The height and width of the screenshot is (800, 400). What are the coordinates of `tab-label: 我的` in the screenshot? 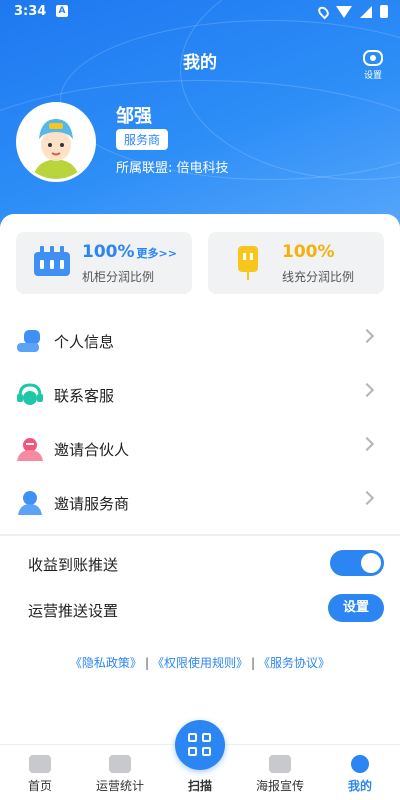 It's located at (359, 786).